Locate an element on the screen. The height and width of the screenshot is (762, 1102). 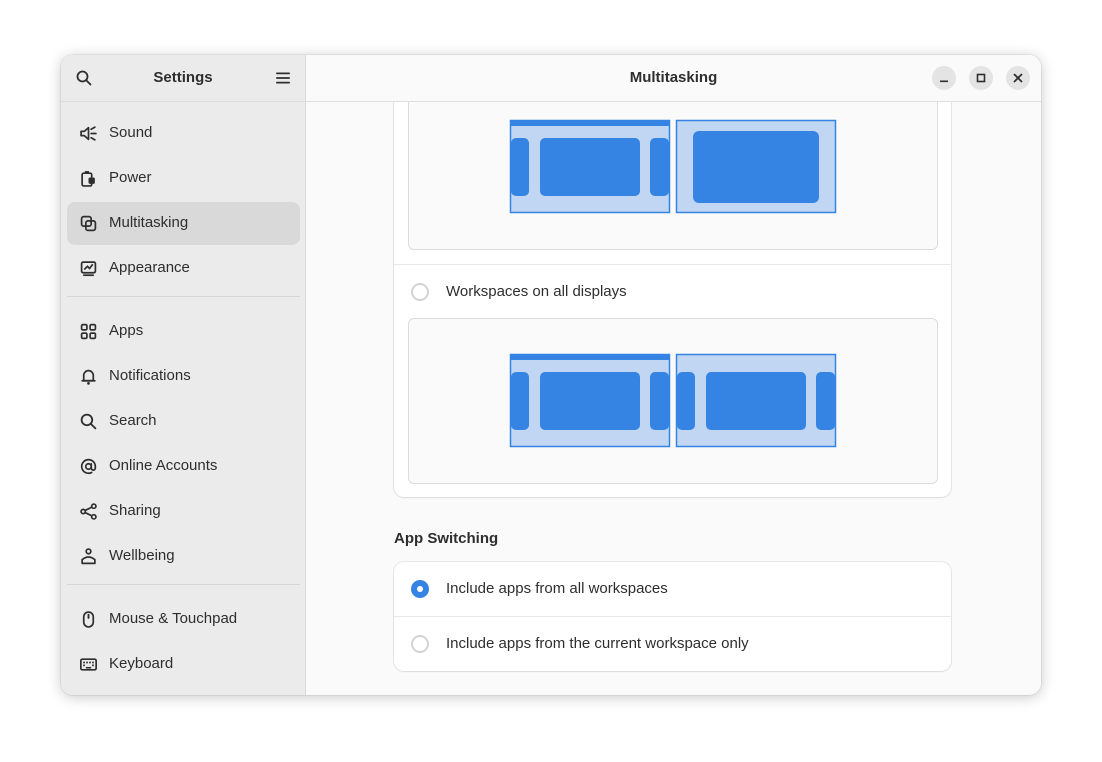
sidebar-title: Settings is located at coordinates (183, 77).